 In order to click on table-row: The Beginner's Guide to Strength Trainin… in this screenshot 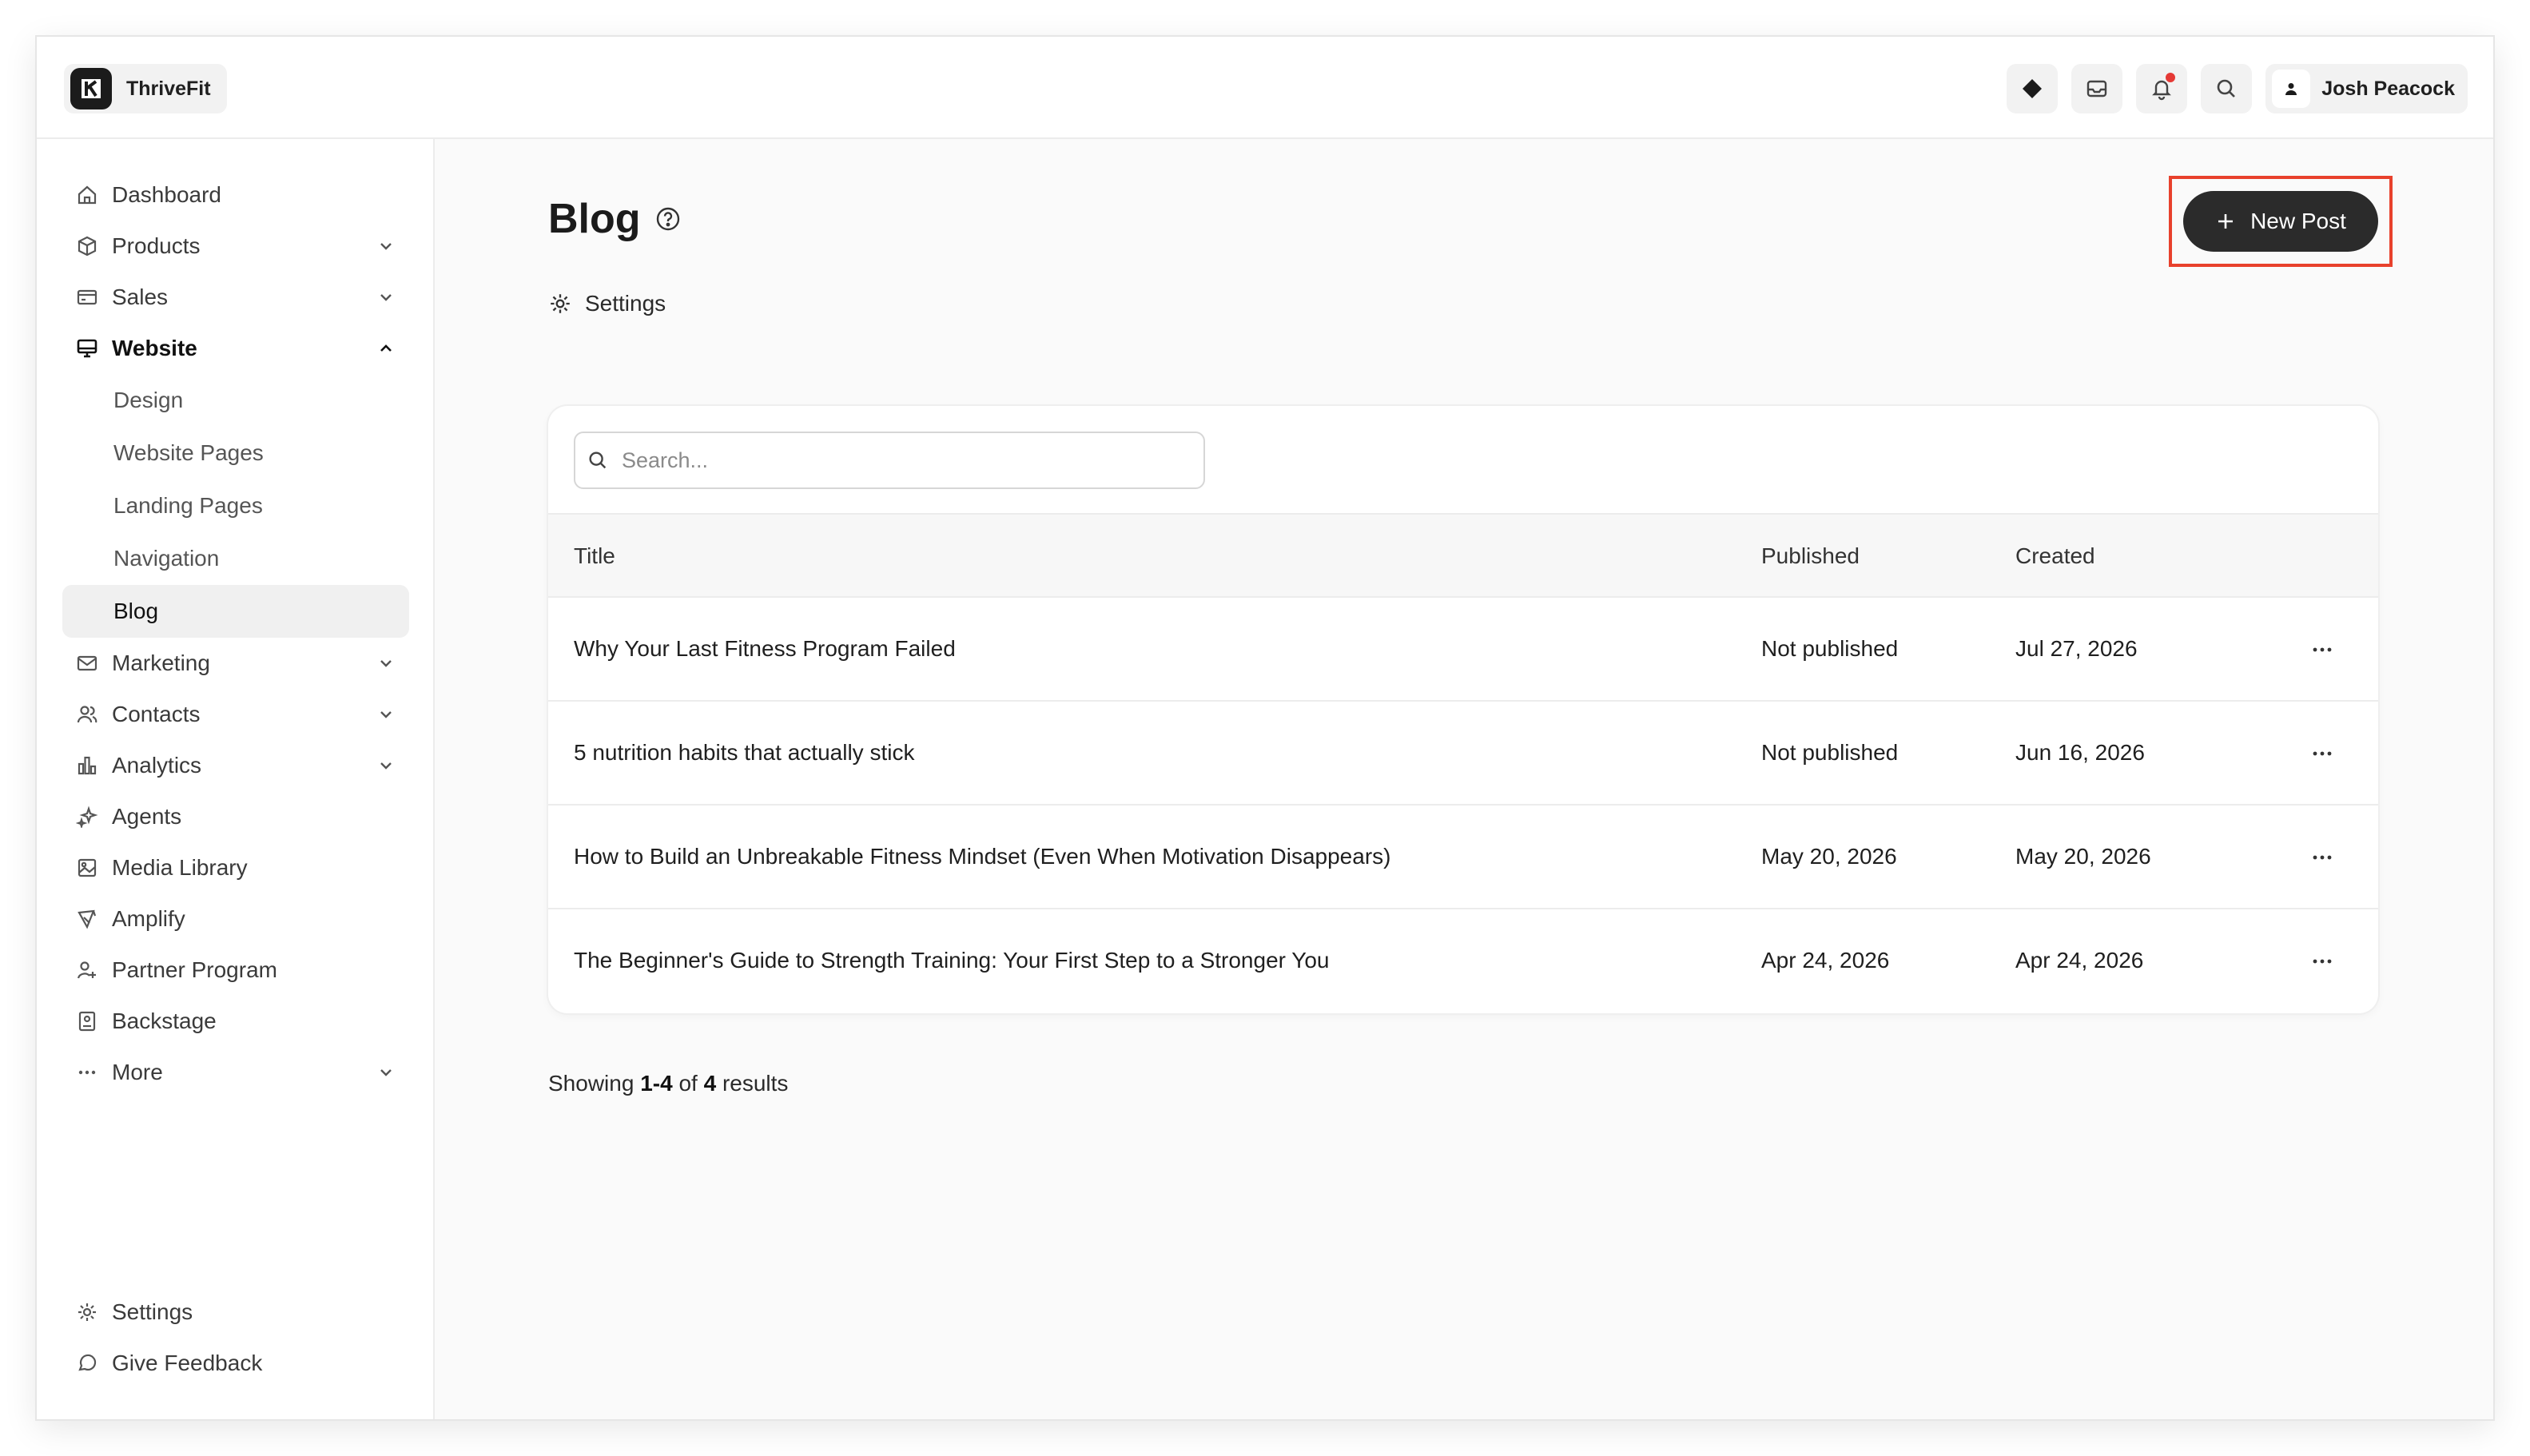, I will do `click(1463, 961)`.